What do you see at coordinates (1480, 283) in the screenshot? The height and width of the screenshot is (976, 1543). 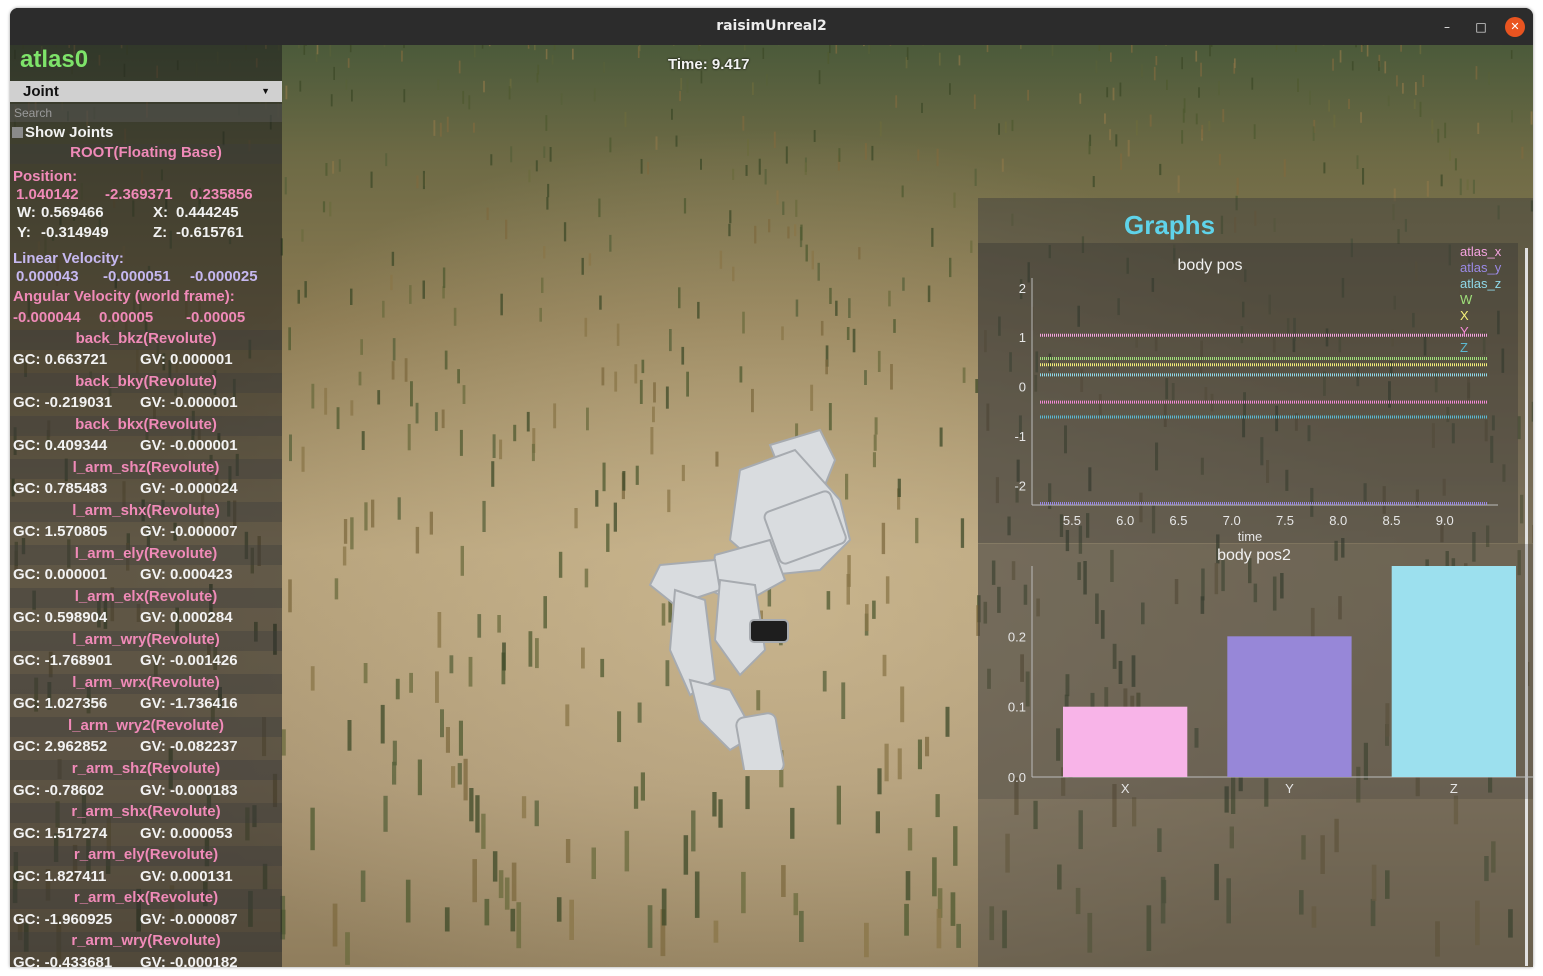 I see `legend-entry: atlas_z` at bounding box center [1480, 283].